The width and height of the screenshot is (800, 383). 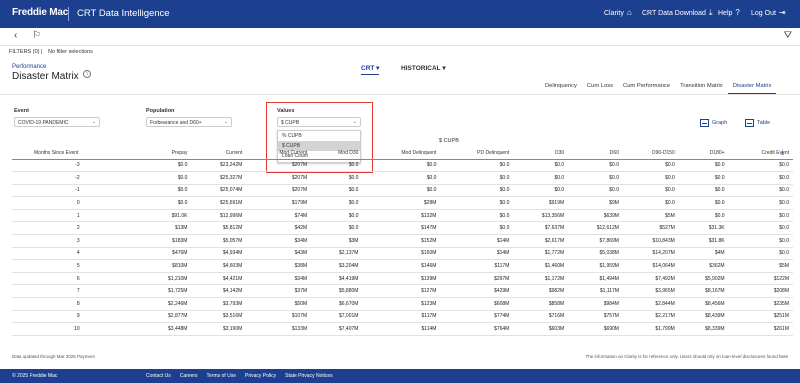 What do you see at coordinates (219, 203) in the screenshot?
I see `table-cell: $25,691M` at bounding box center [219, 203].